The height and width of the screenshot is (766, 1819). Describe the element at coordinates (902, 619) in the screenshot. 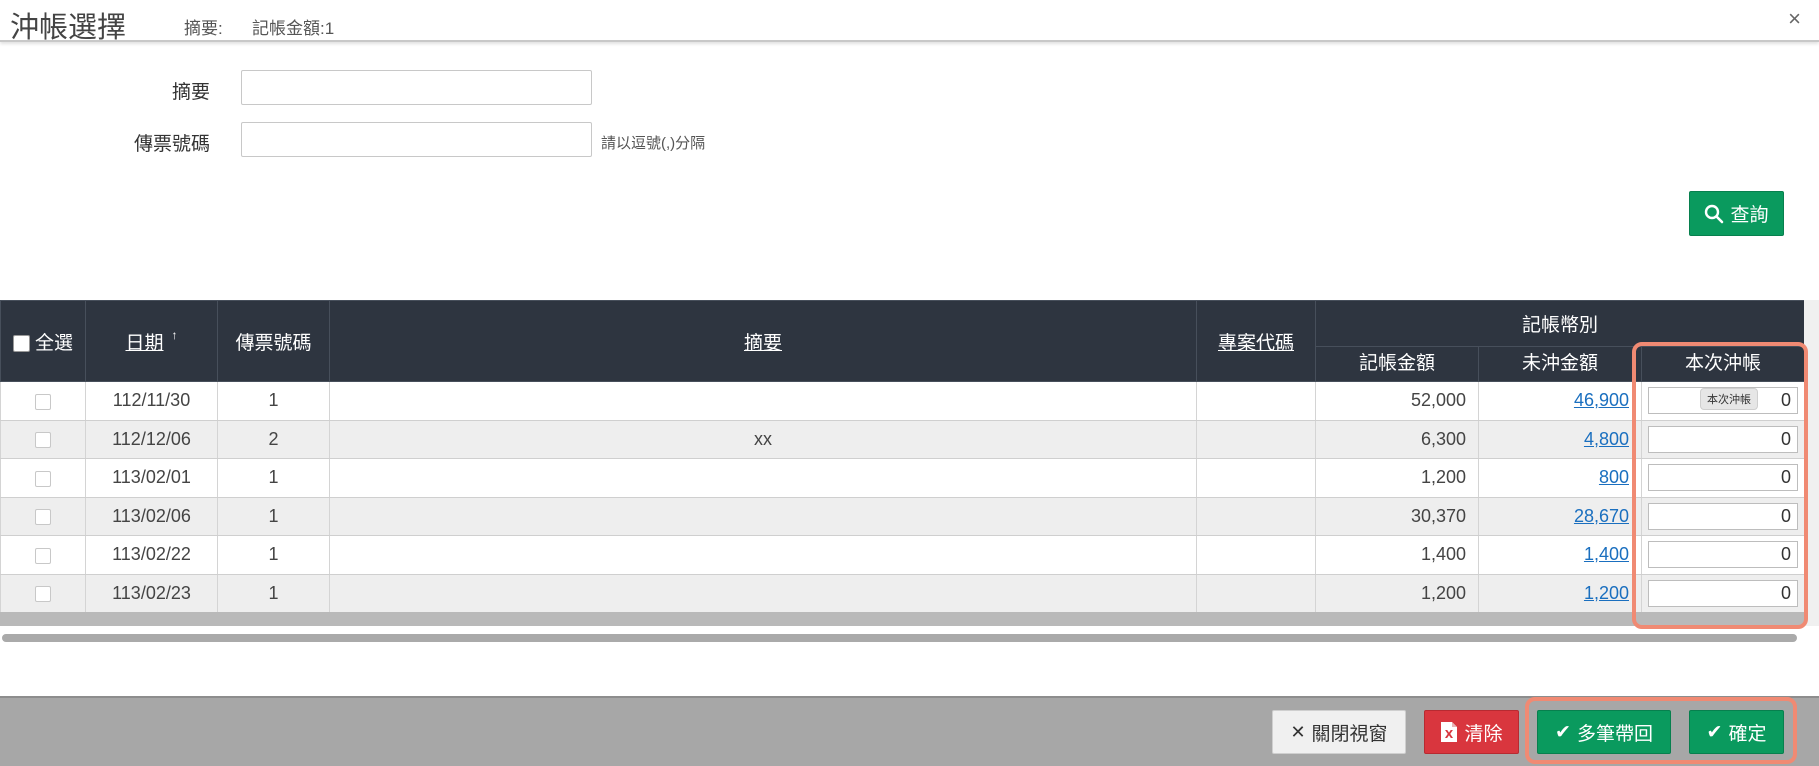

I see `table-bottom-bar` at that location.